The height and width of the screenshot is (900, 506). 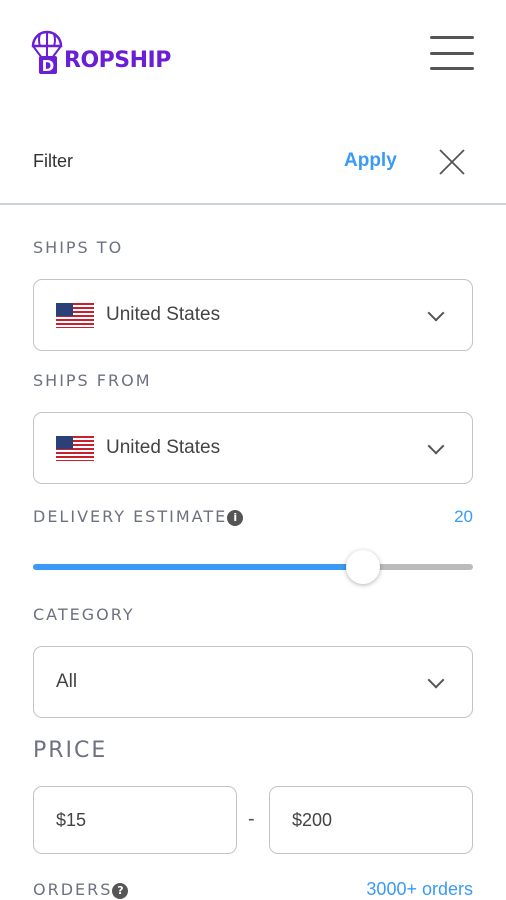 What do you see at coordinates (73, 889) in the screenshot?
I see `orders-text: ORDERS` at bounding box center [73, 889].